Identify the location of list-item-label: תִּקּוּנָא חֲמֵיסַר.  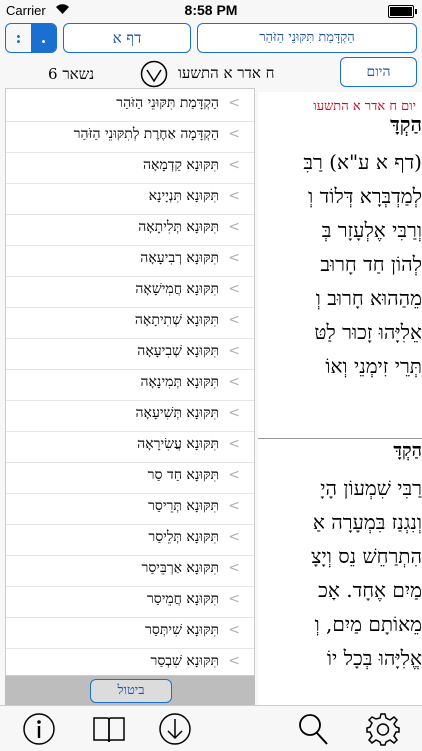
(182, 599).